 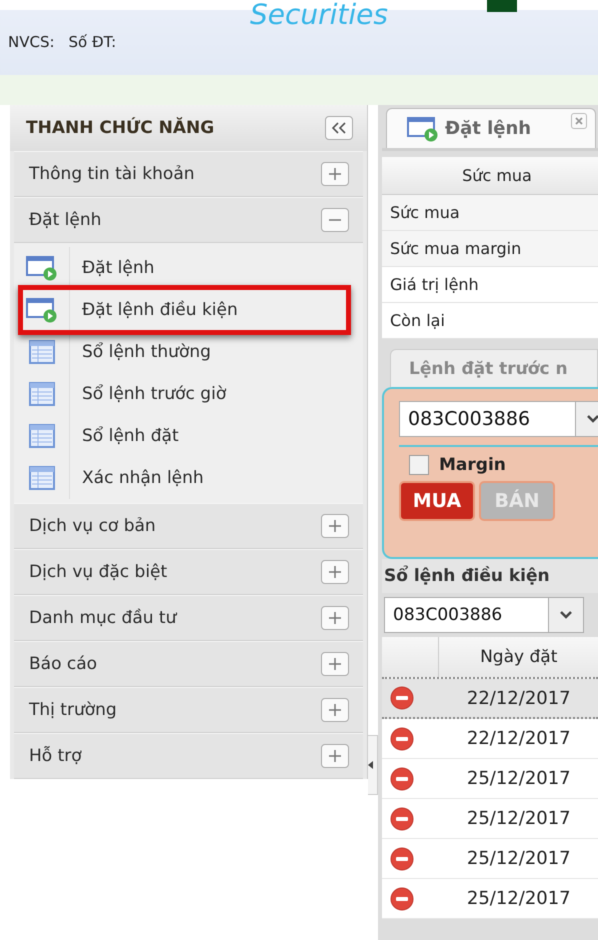 I want to click on staff-label: NVCS:, so click(x=31, y=42).